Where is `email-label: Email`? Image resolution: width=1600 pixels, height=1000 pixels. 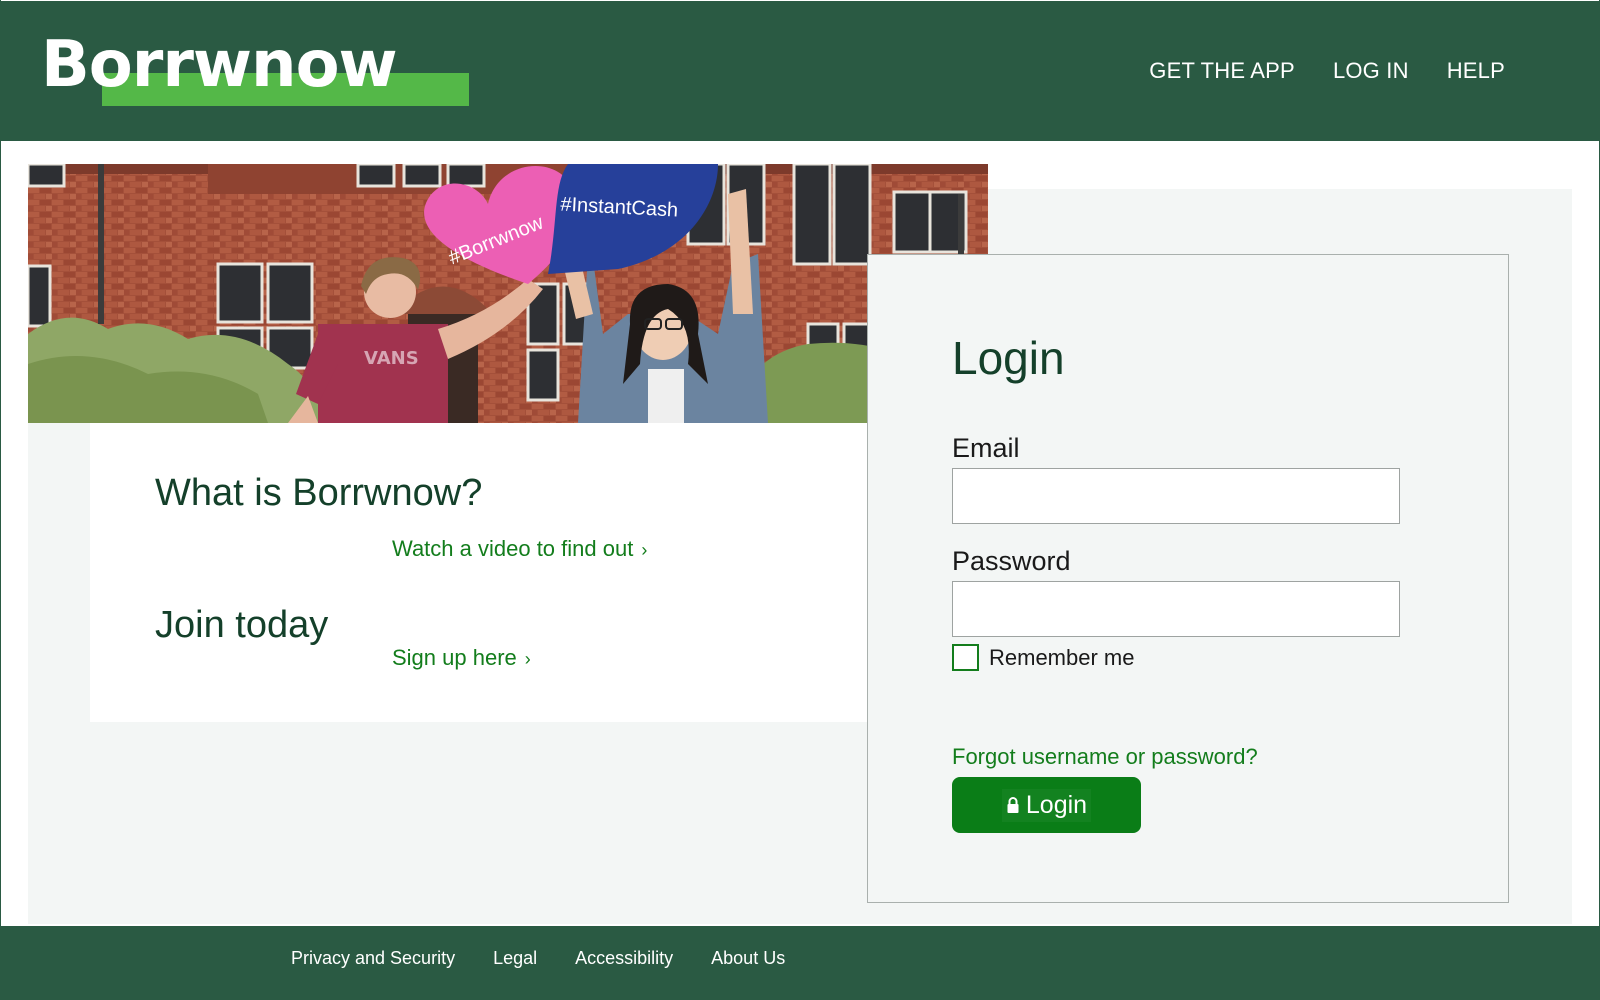
email-label: Email is located at coordinates (986, 448).